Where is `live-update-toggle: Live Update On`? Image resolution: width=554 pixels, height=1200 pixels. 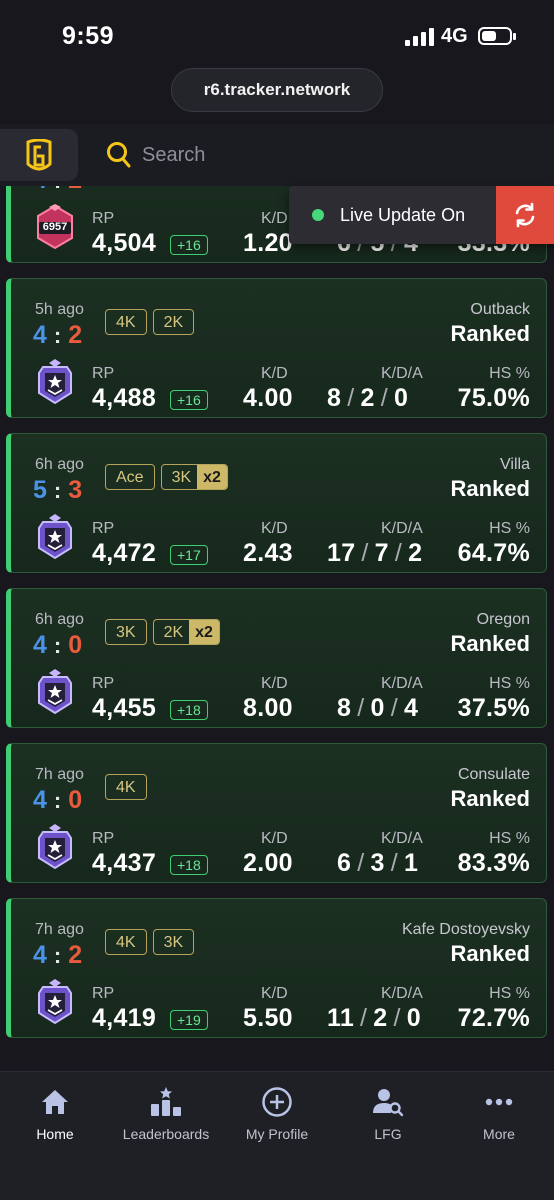 live-update-toggle: Live Update On is located at coordinates (392, 215).